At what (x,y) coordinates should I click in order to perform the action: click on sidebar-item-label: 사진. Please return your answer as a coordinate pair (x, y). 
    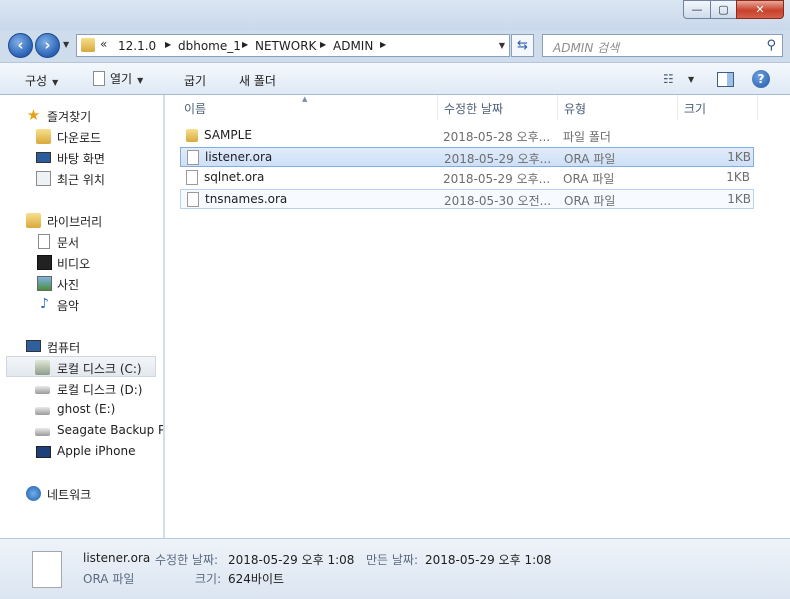
    Looking at the image, I should click on (68, 285).